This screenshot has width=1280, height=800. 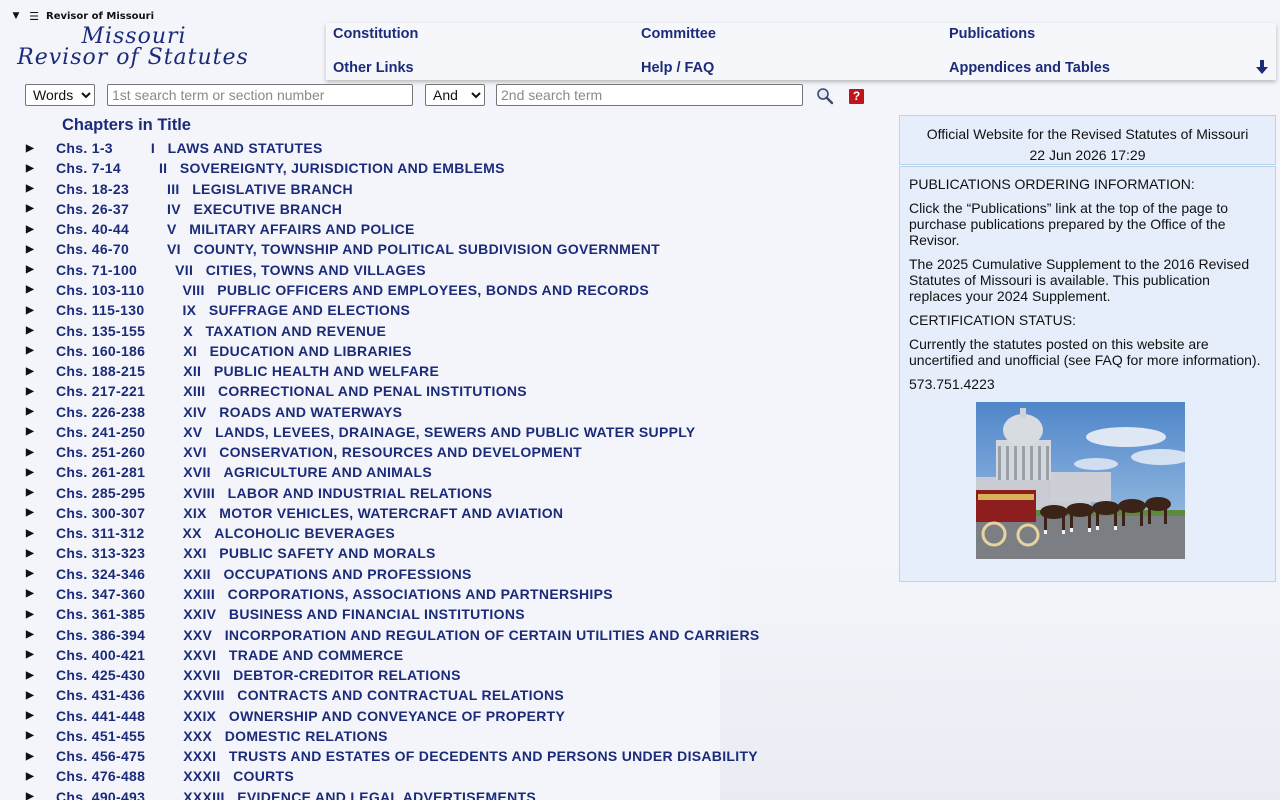 I want to click on chapter-title: IX SUFFRAGE AND ELECTIONS, so click(x=296, y=310).